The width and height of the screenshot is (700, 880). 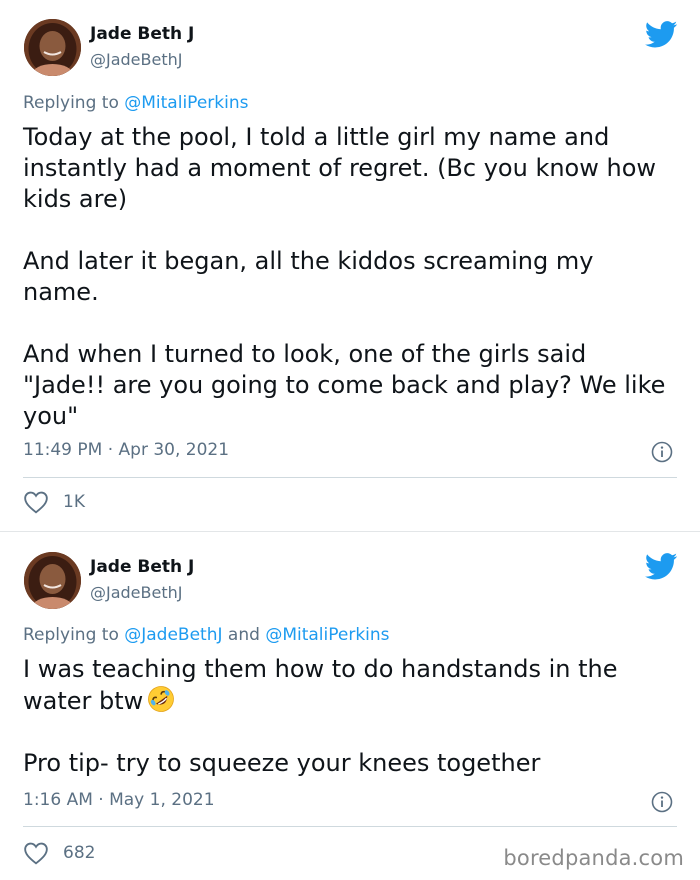 I want to click on tweet-timestamp: 11:49 PM · Apr 30, 2021, so click(x=126, y=450).